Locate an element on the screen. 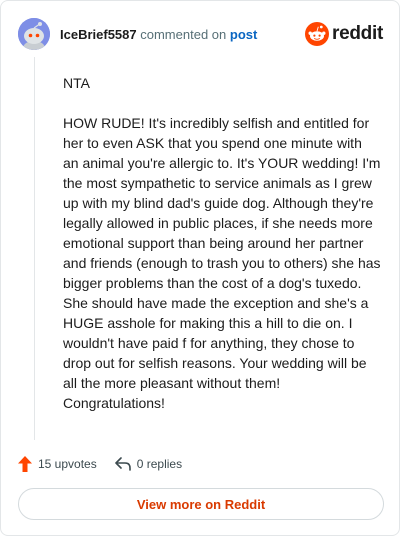  reddit-logo-icon is located at coordinates (317, 34).